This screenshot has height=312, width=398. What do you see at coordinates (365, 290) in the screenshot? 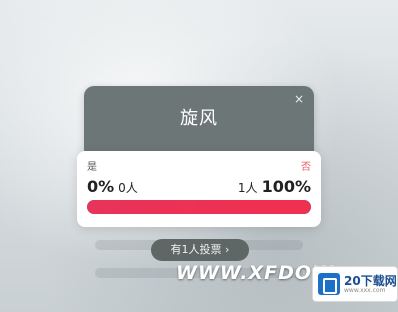
I see `logo-subtext: www.xxx.com` at bounding box center [365, 290].